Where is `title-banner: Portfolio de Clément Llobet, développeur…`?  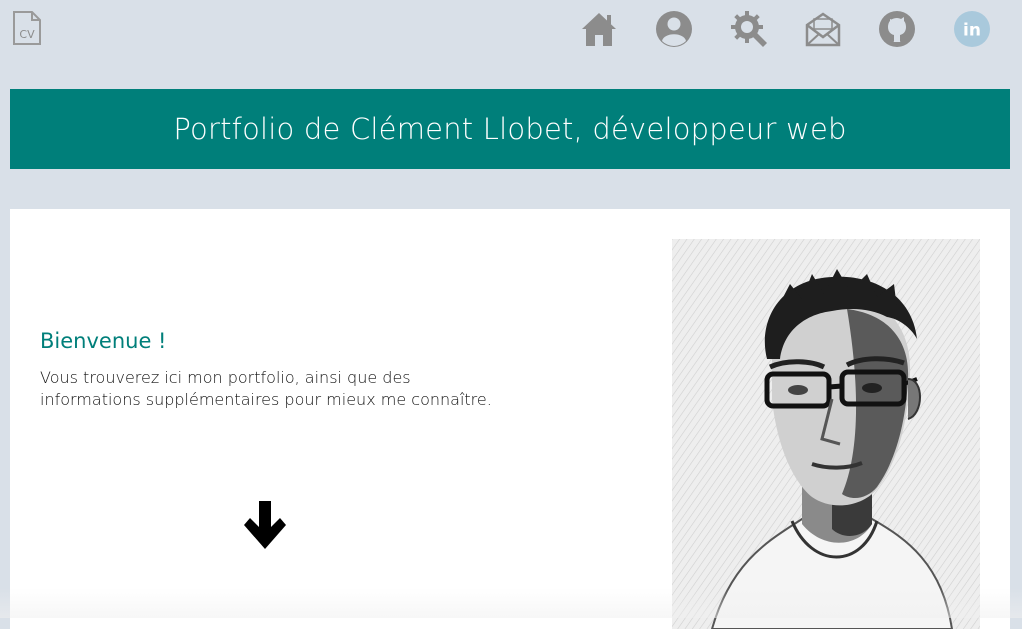
title-banner: Portfolio de Clément Llobet, développeur… is located at coordinates (510, 129).